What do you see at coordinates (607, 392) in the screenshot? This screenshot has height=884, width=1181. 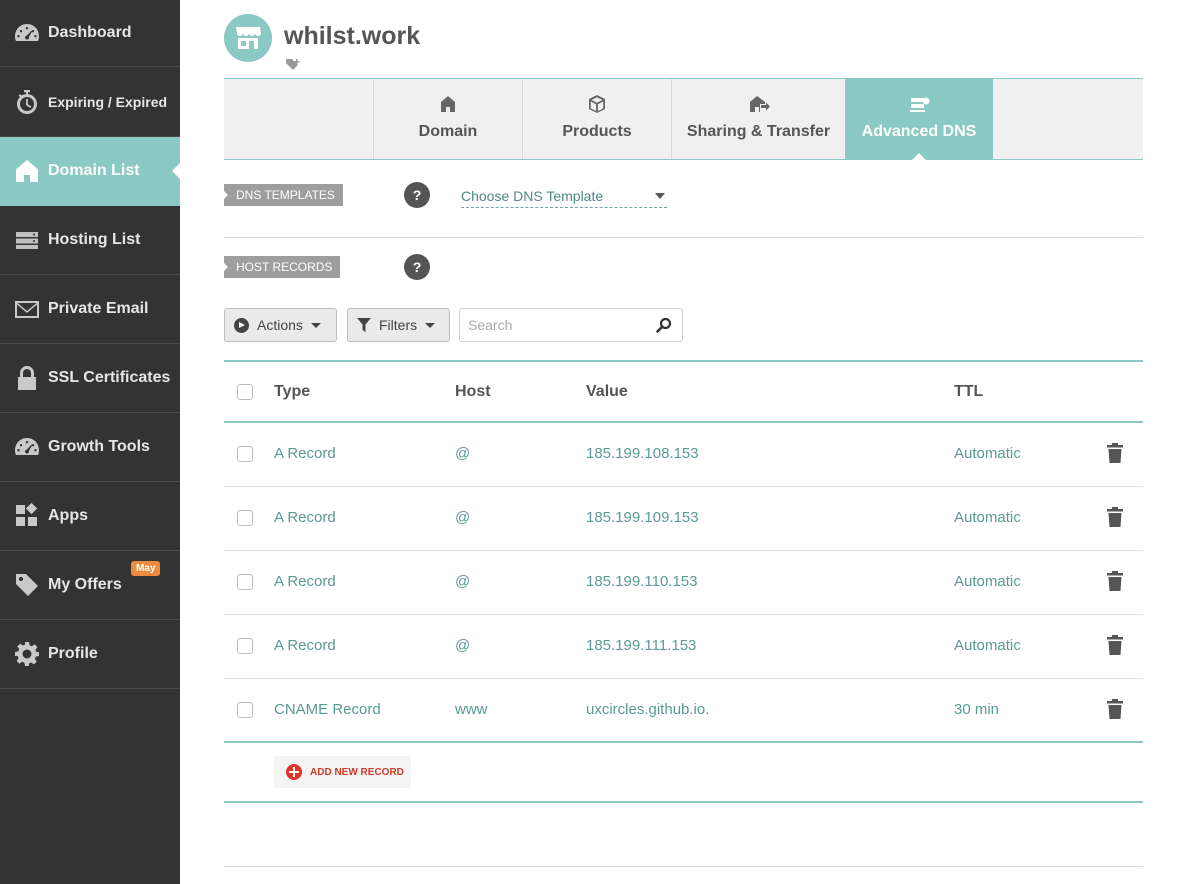 I see `column-header-value: Value` at bounding box center [607, 392].